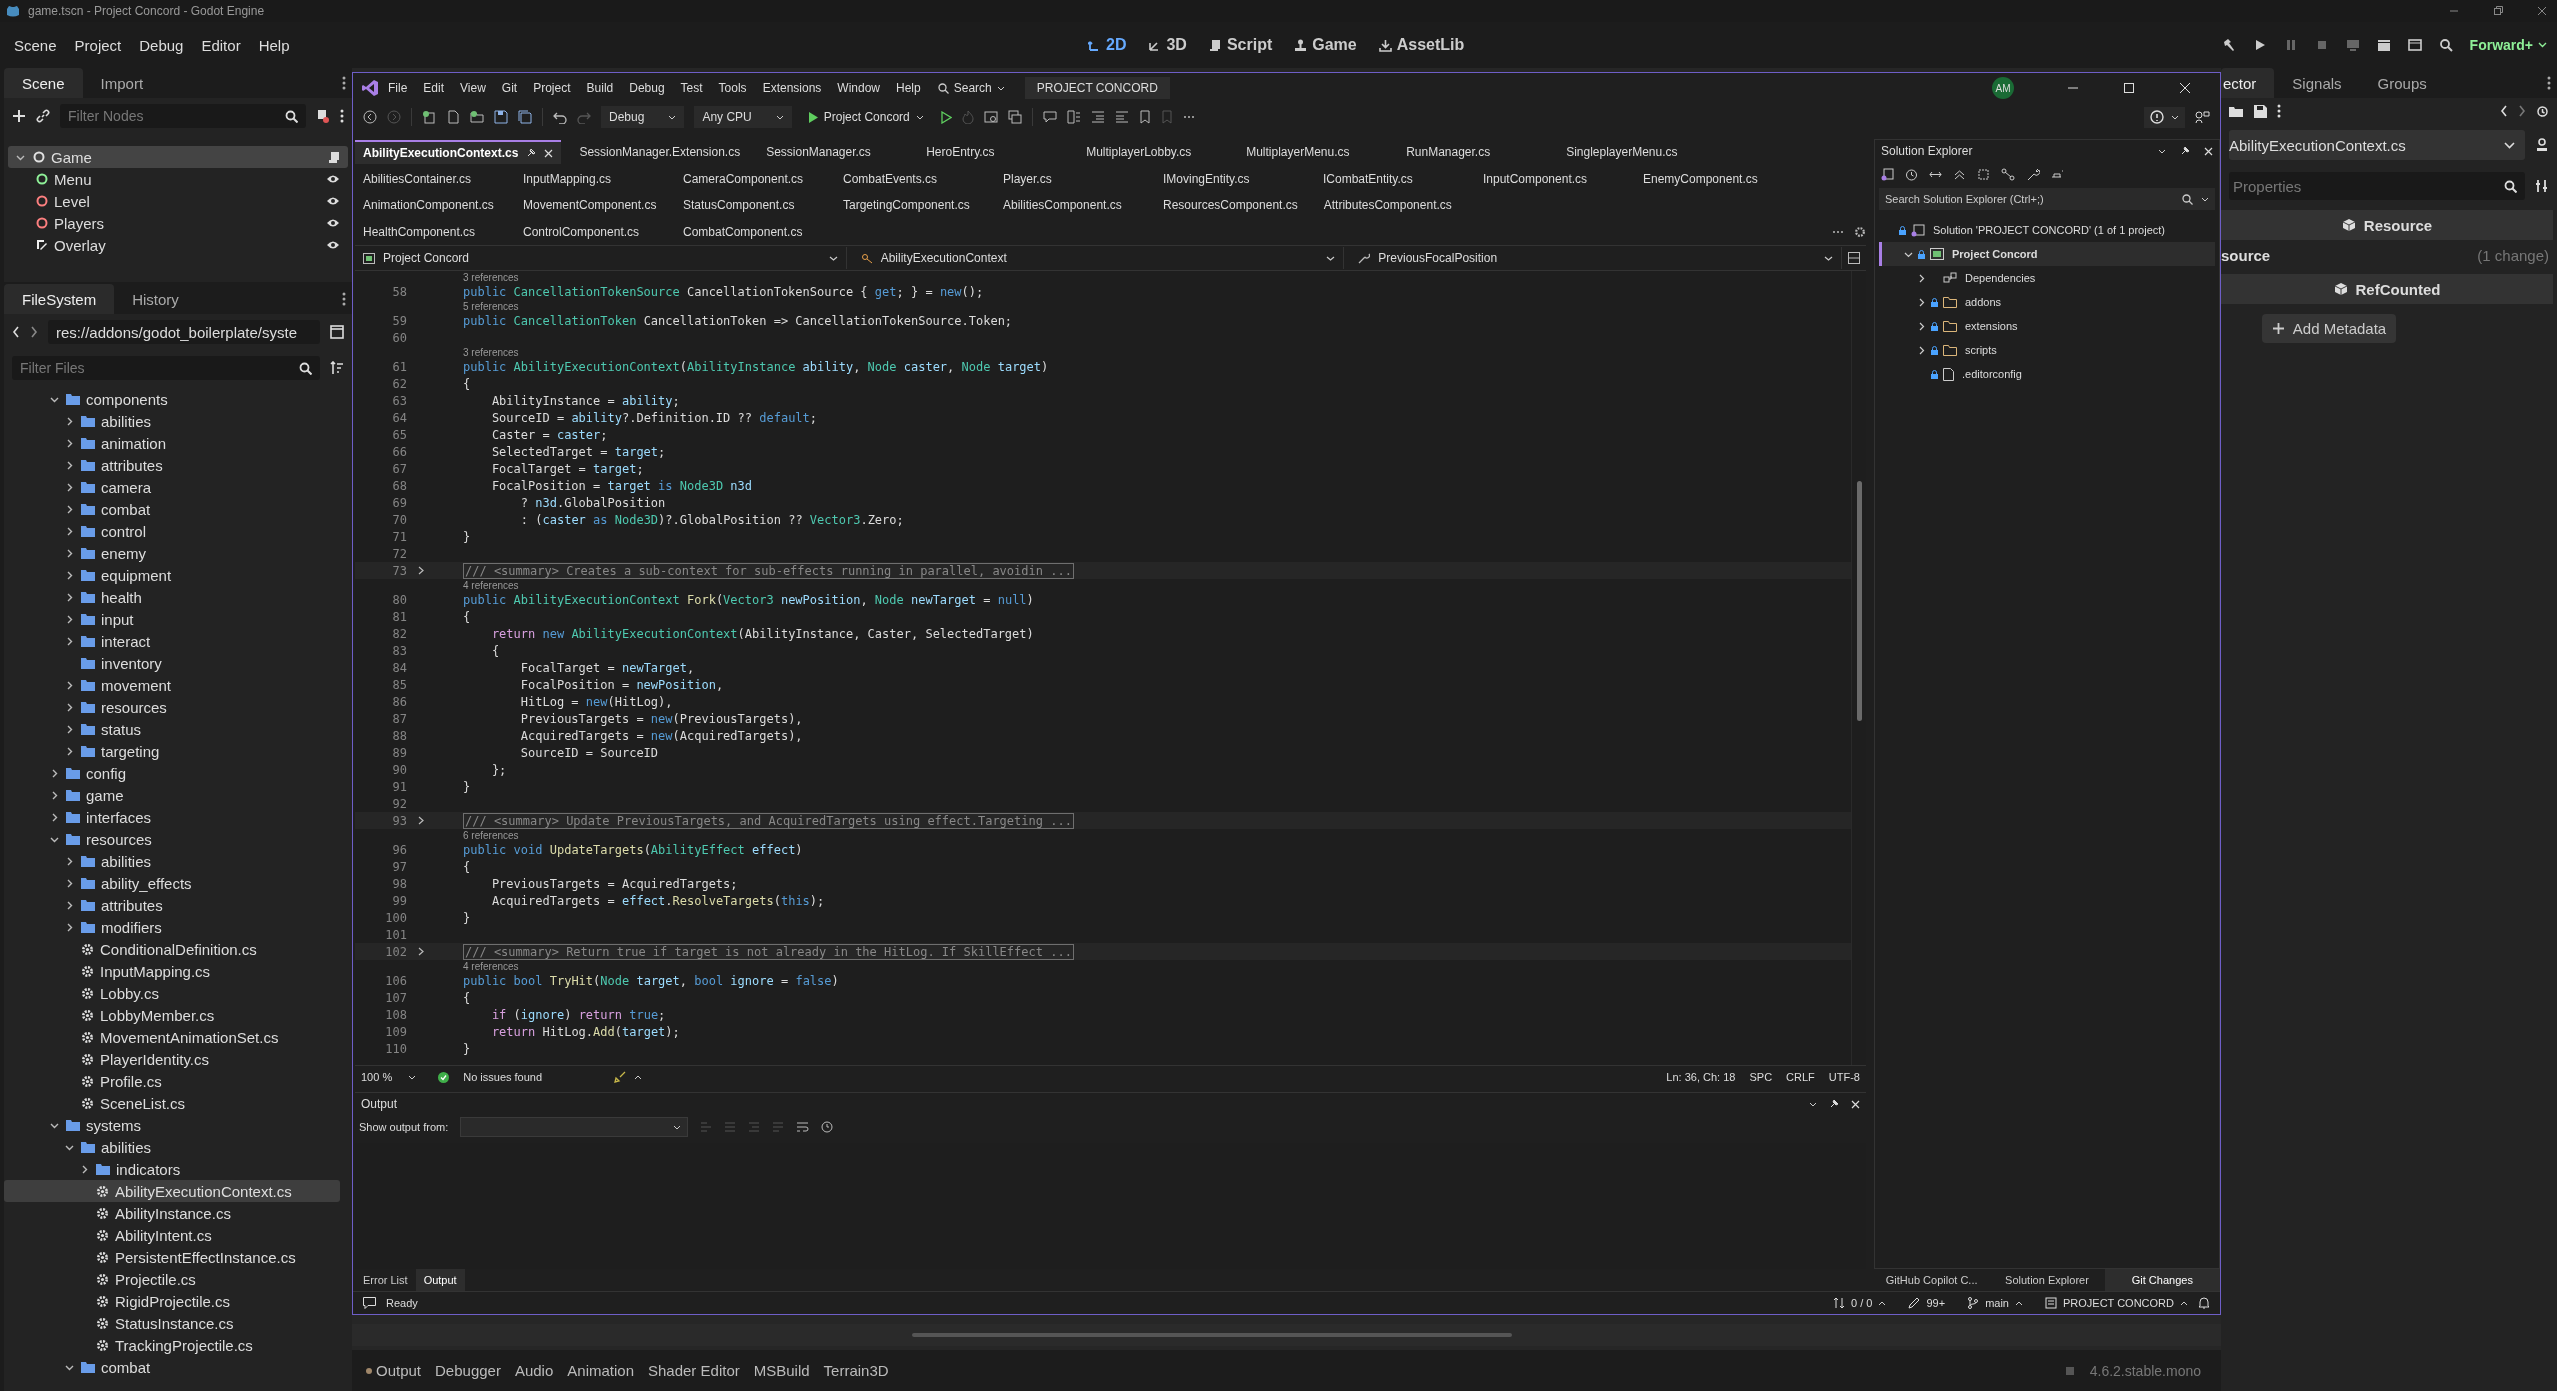 Image resolution: width=2557 pixels, height=1391 pixels. I want to click on menubar-entry: Window, so click(858, 88).